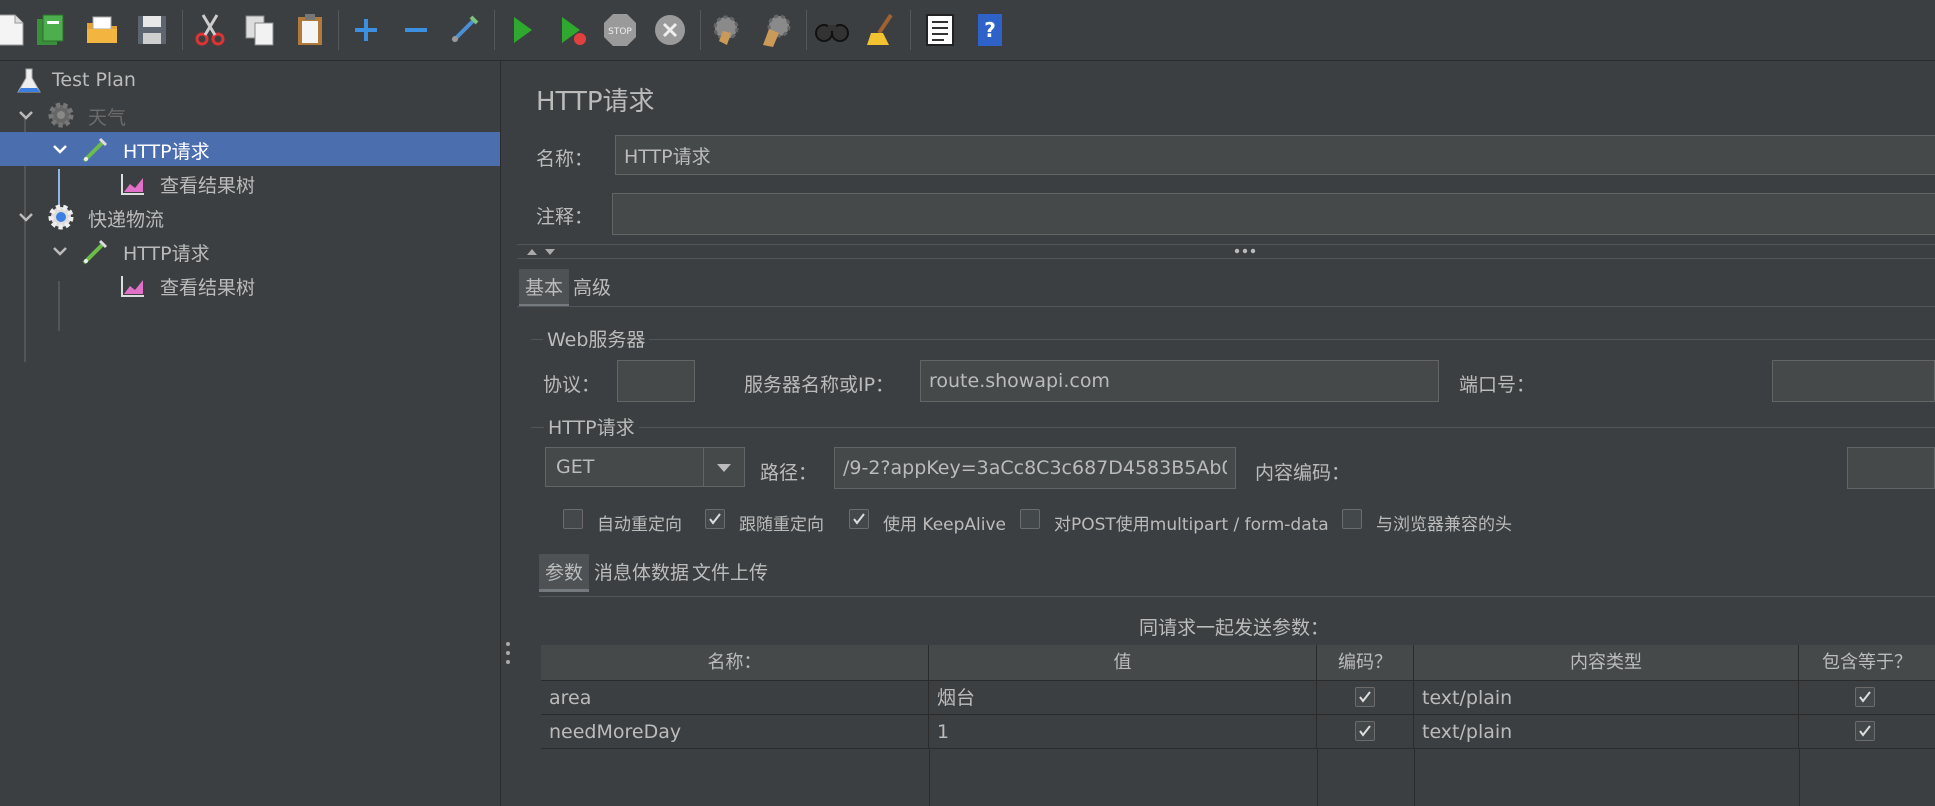 This screenshot has height=806, width=1935. What do you see at coordinates (641, 571) in the screenshot?
I see `tab-body-data: 消息体数据` at bounding box center [641, 571].